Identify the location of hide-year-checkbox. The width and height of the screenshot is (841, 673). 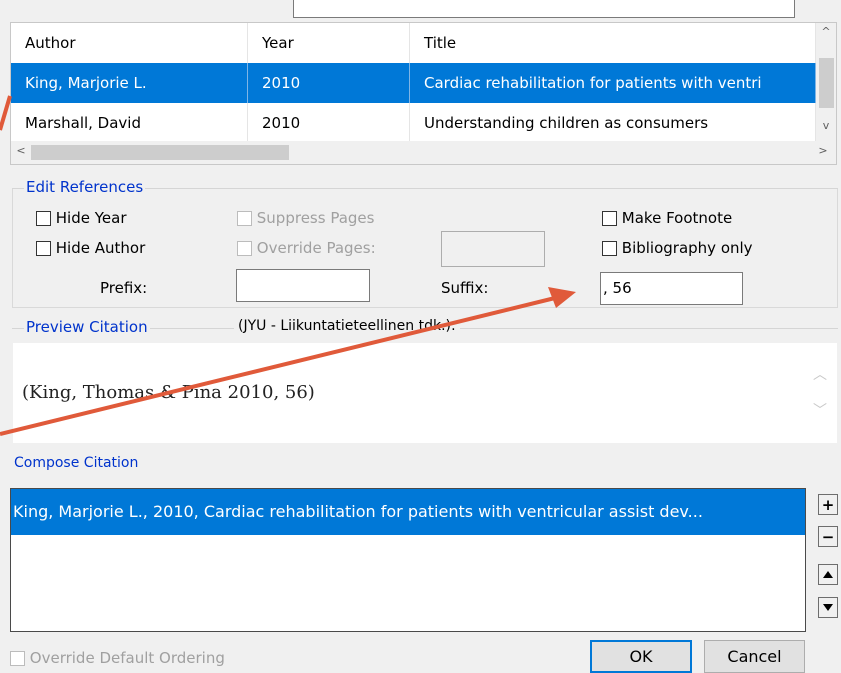
(43, 218).